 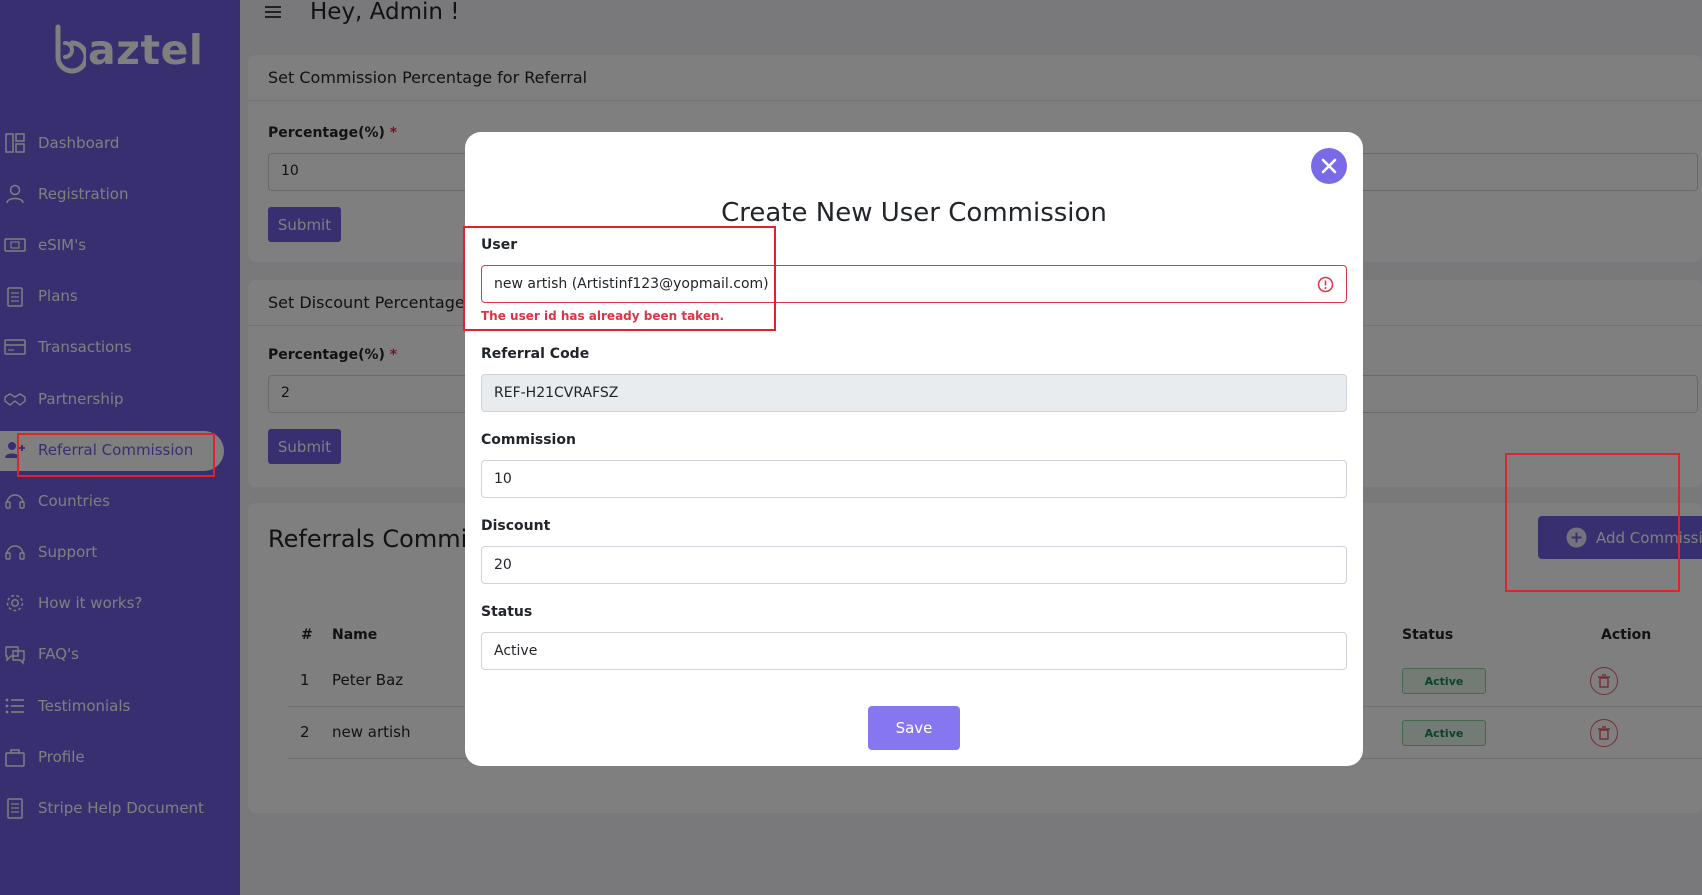 I want to click on error-icon, so click(x=1325, y=284).